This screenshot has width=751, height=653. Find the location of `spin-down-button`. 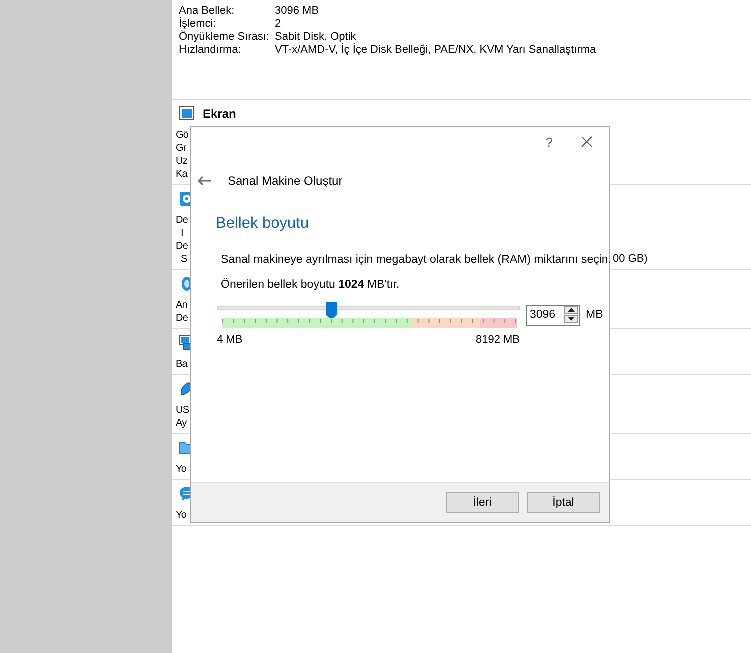

spin-down-button is located at coordinates (571, 319).